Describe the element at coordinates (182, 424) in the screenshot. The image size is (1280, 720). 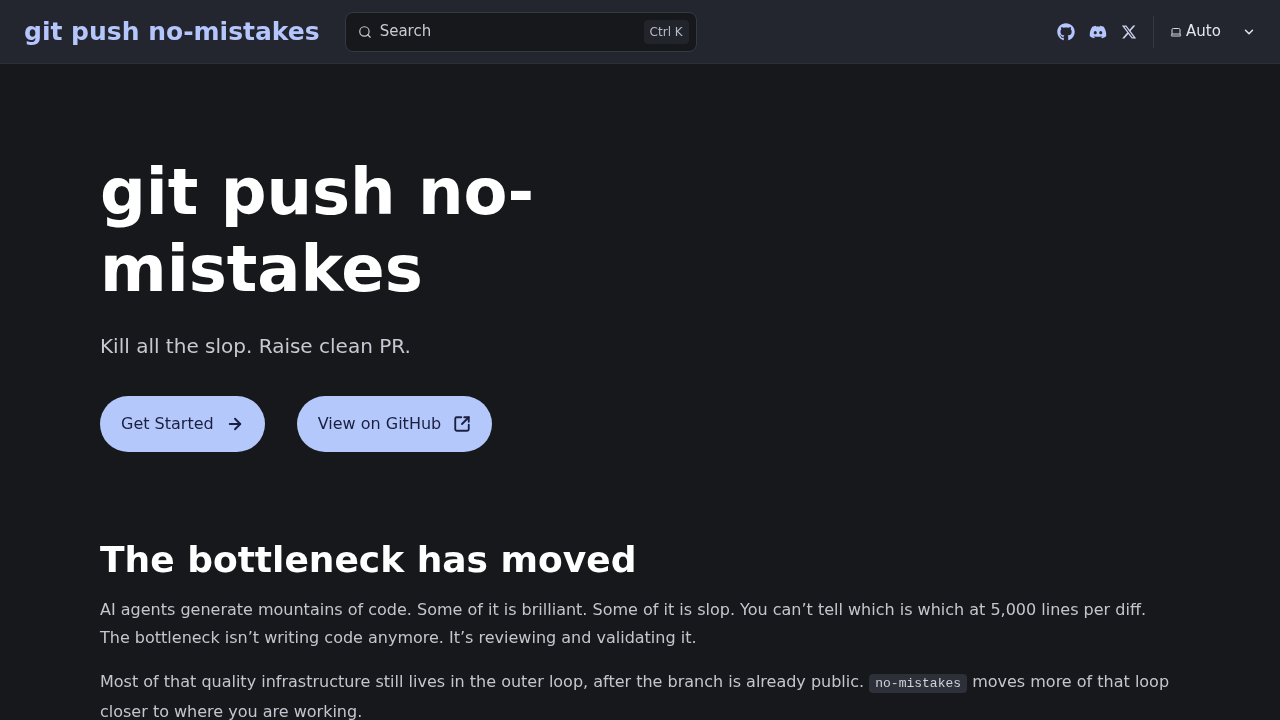
I see `get-started-button: Get Started` at that location.